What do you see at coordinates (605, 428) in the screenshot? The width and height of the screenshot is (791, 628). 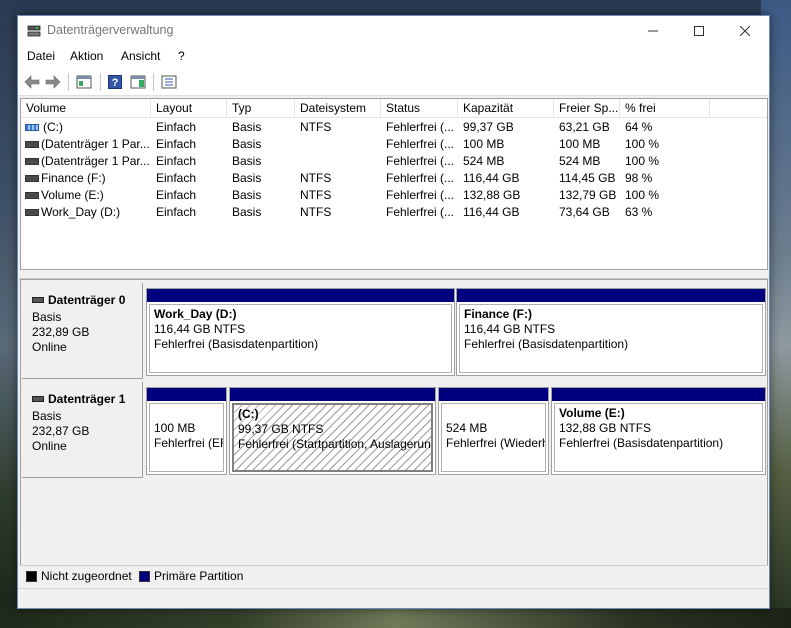 I see `partition-size: 132,88 GB NTFS` at bounding box center [605, 428].